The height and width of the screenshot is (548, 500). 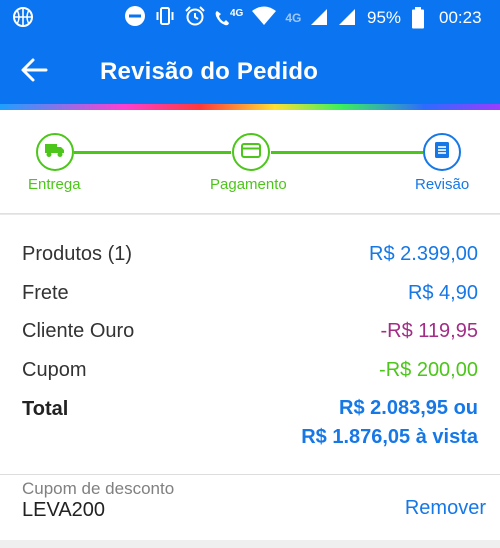 I want to click on step-label-pagamento: Pagamento, so click(x=248, y=184).